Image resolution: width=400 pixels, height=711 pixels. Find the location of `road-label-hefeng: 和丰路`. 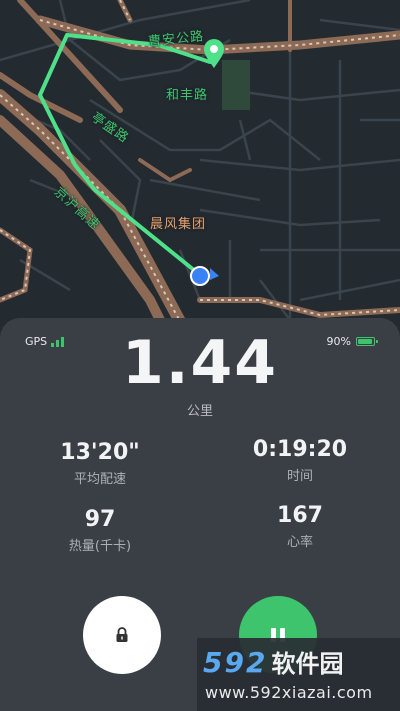

road-label-hefeng: 和丰路 is located at coordinates (187, 95).